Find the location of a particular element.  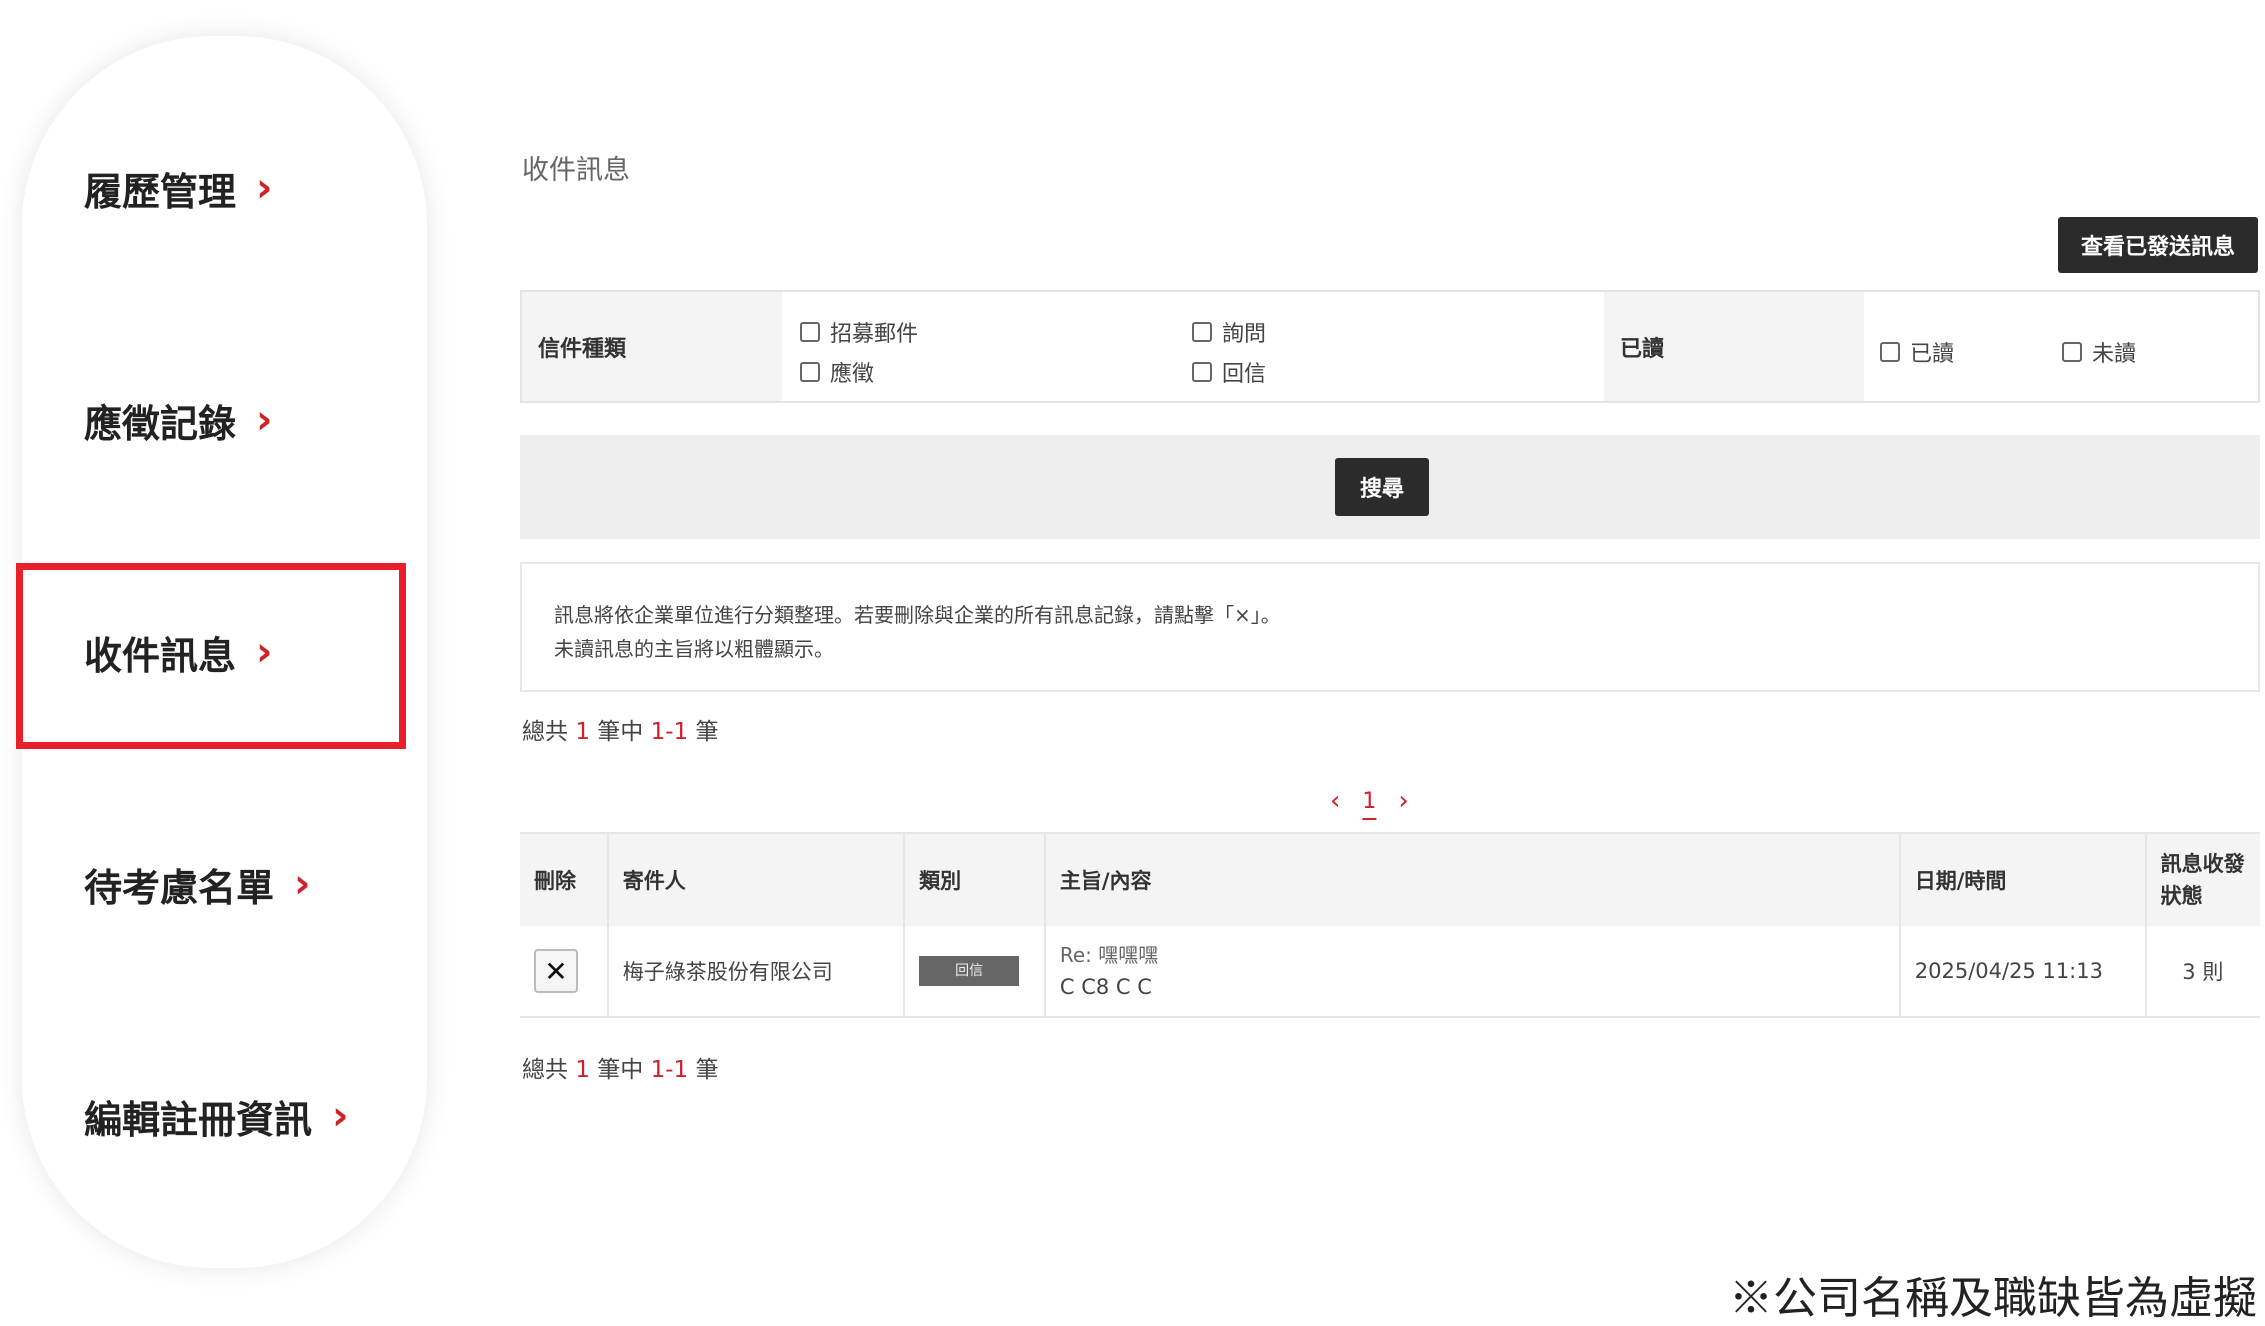

delete-x-button: ✕ is located at coordinates (556, 971).